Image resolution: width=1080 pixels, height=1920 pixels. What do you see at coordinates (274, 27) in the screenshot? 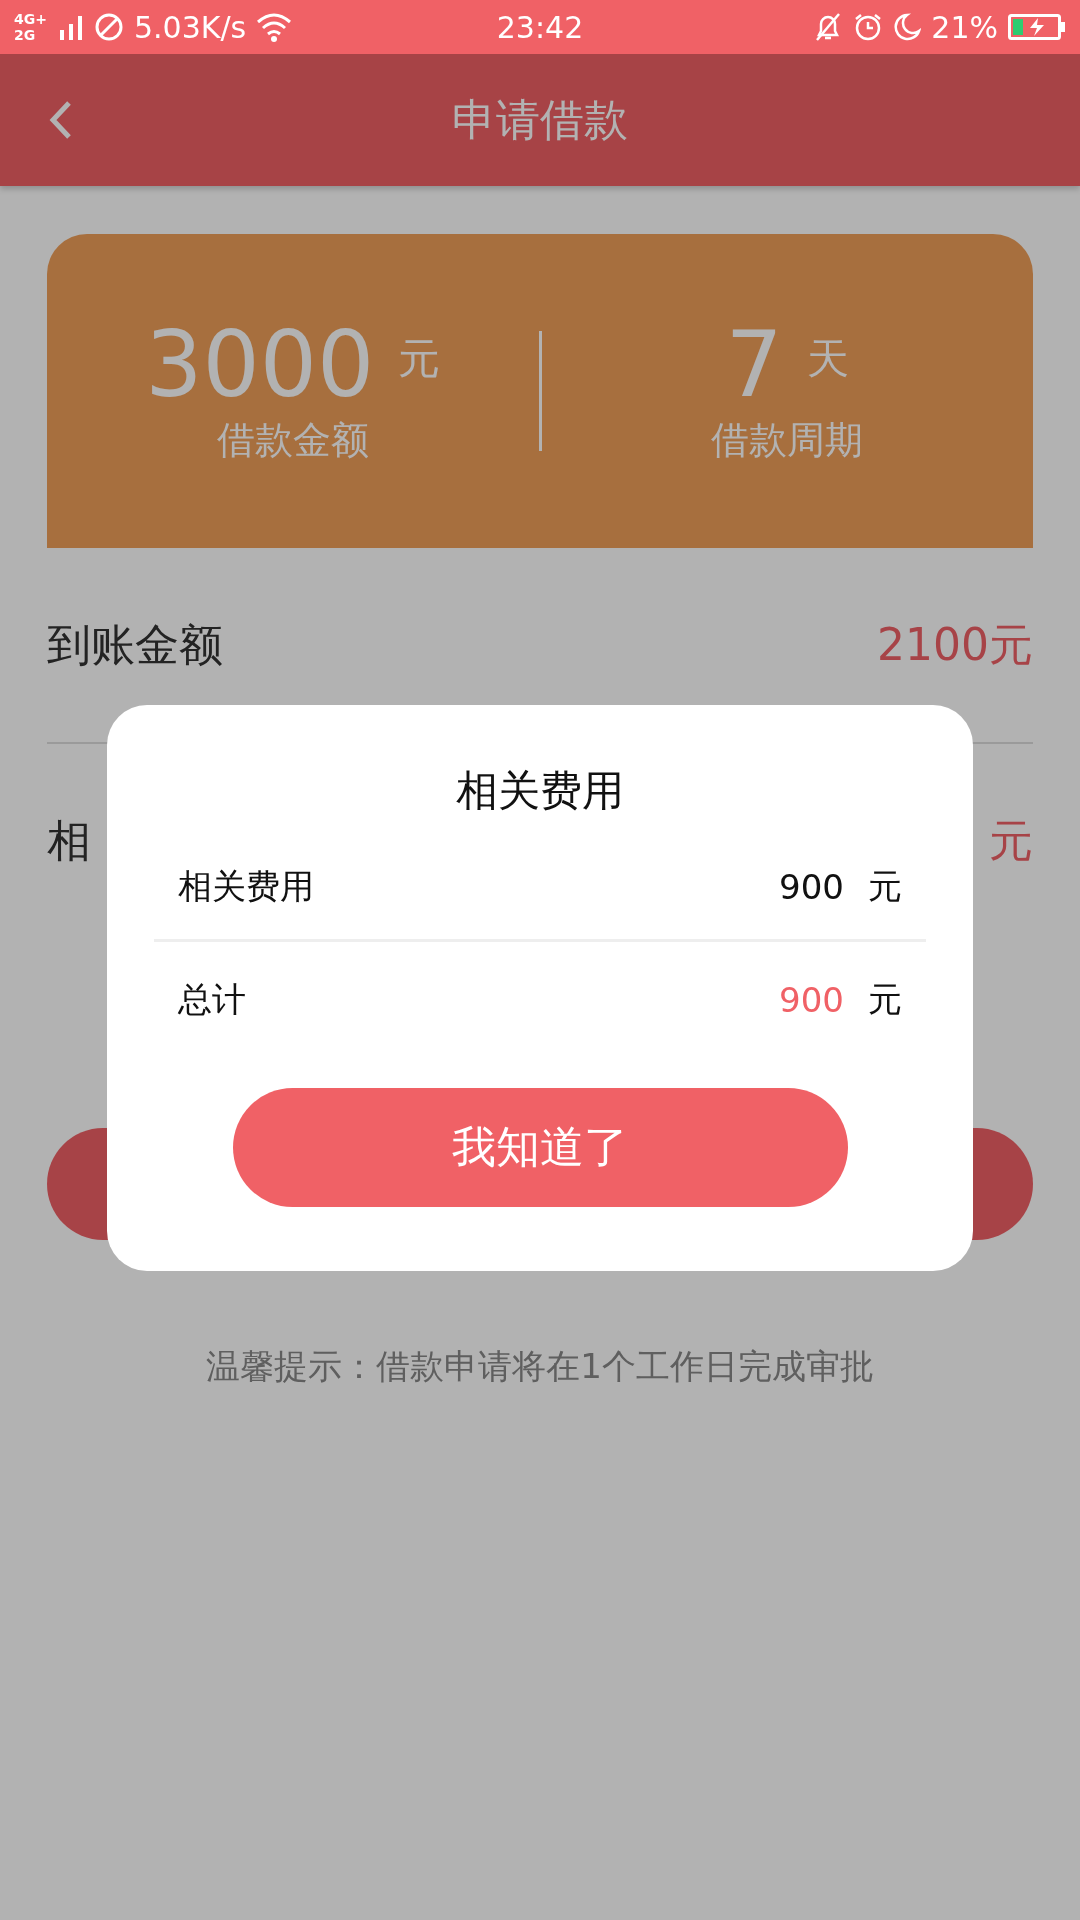
I see `wifi-icon` at bounding box center [274, 27].